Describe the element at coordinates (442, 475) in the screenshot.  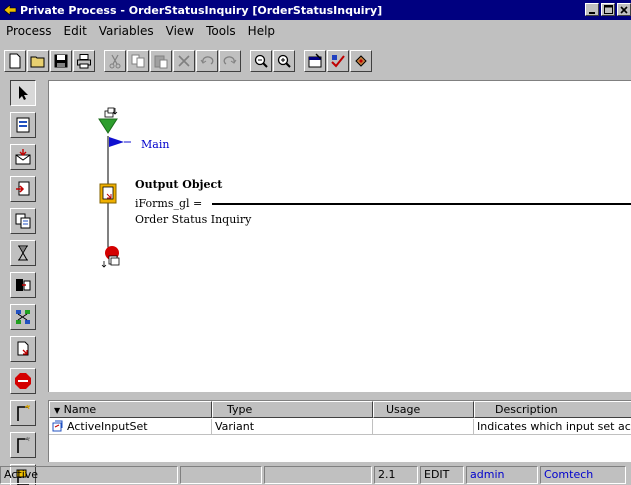
I see `status-mode: EDIT` at that location.